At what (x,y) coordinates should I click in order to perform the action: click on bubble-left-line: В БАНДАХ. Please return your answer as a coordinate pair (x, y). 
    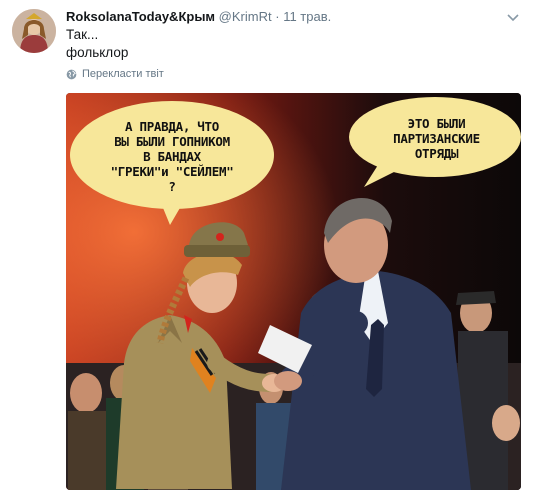
    Looking at the image, I should click on (172, 156).